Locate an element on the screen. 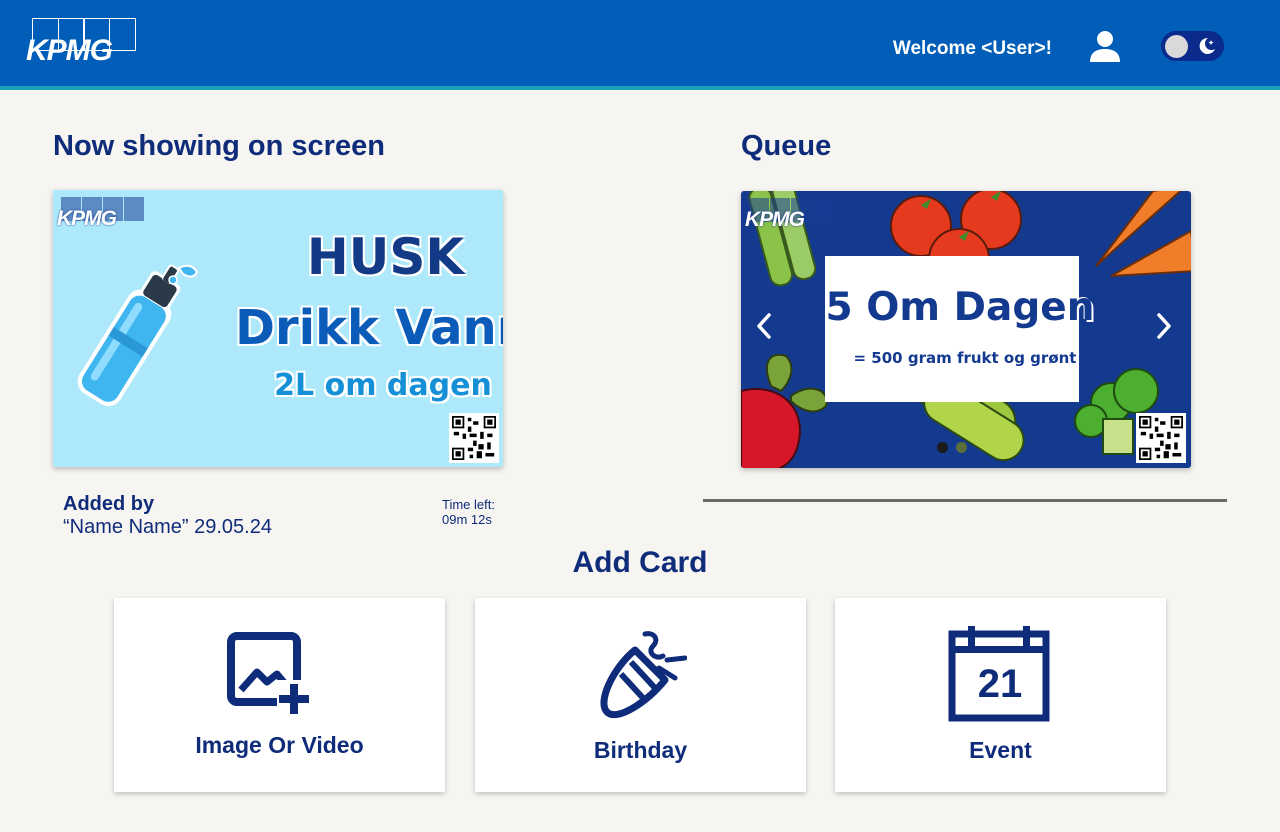  image-add-icon is located at coordinates (270, 674).